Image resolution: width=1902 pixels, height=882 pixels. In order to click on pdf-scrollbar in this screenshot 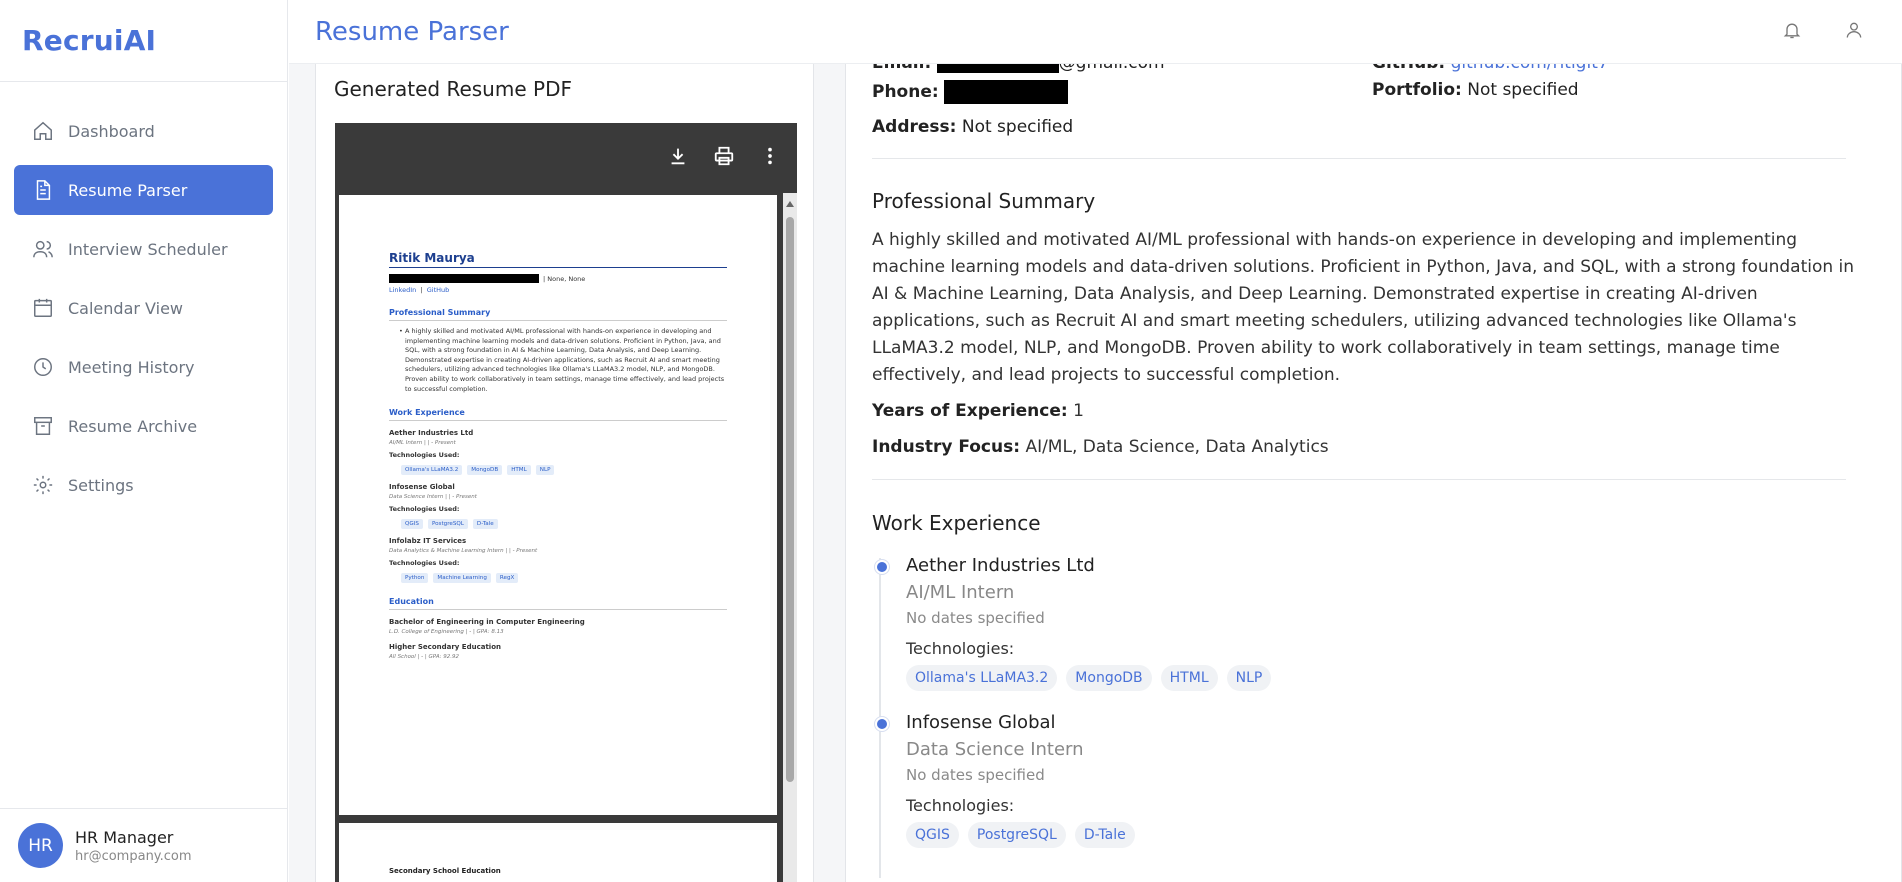, I will do `click(790, 537)`.